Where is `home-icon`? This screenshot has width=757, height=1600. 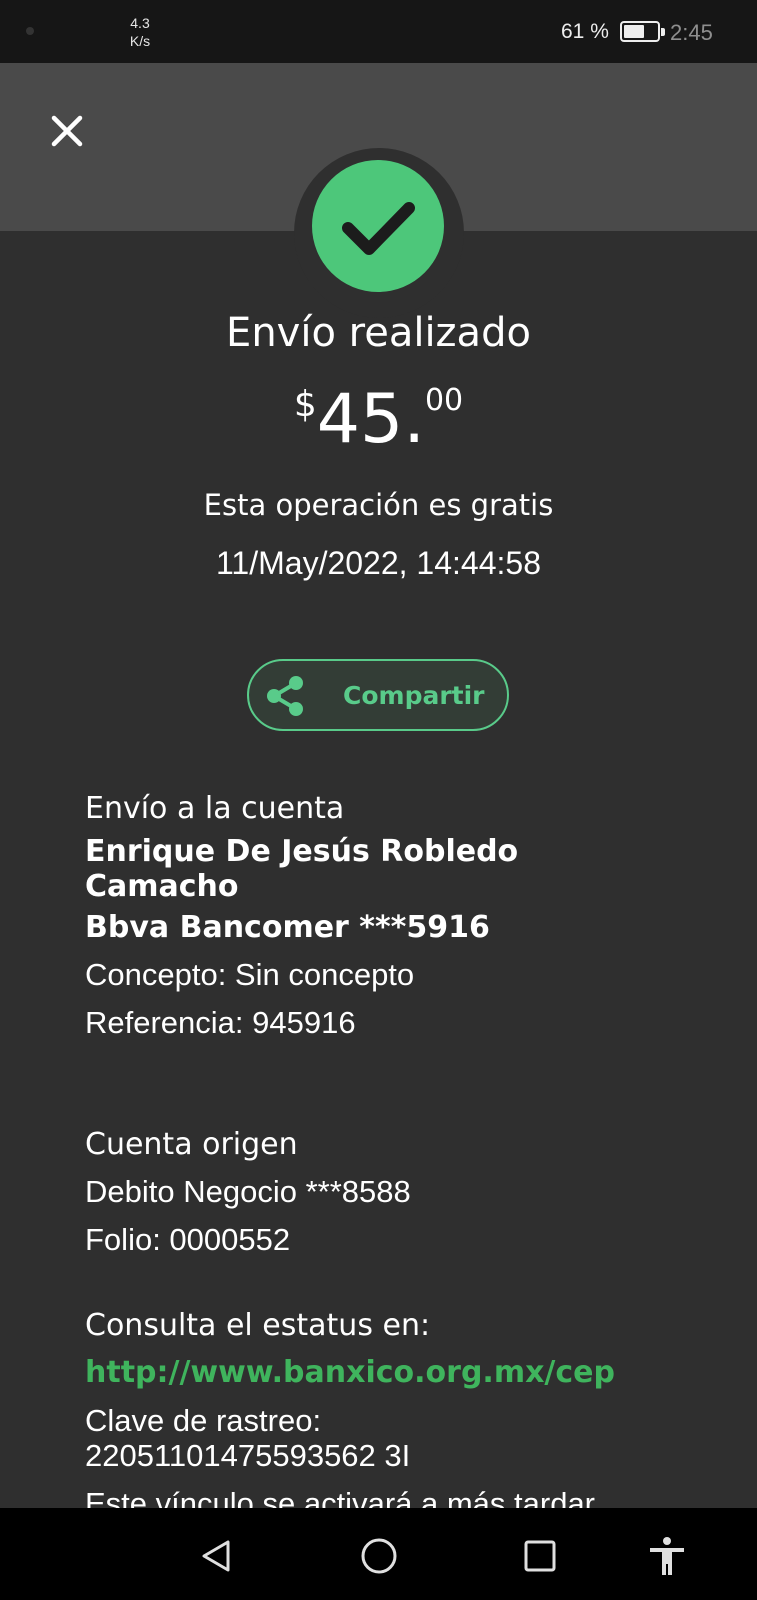
home-icon is located at coordinates (379, 1556).